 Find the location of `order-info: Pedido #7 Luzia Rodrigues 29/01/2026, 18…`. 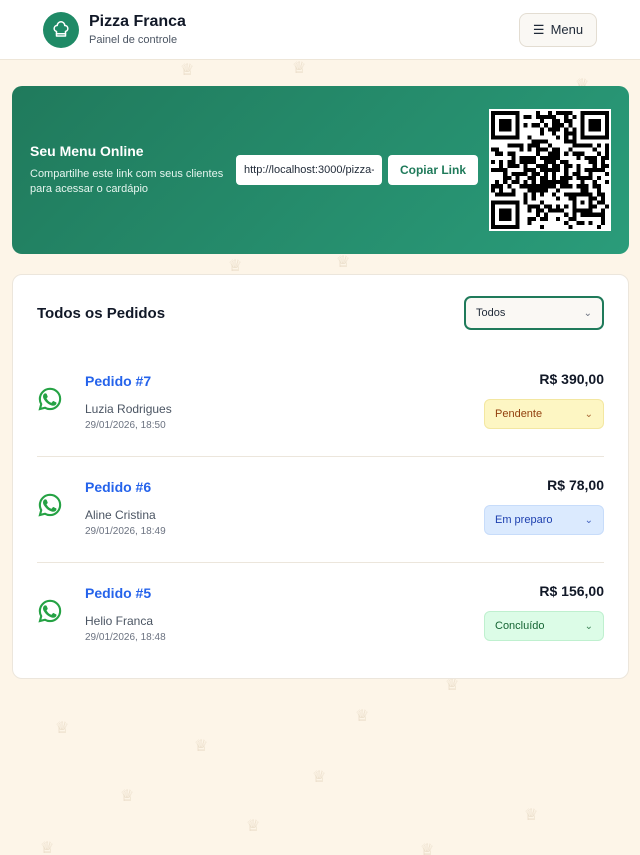

order-info: Pedido #7 Luzia Rodrigues 29/01/2026, 18… is located at coordinates (128, 402).